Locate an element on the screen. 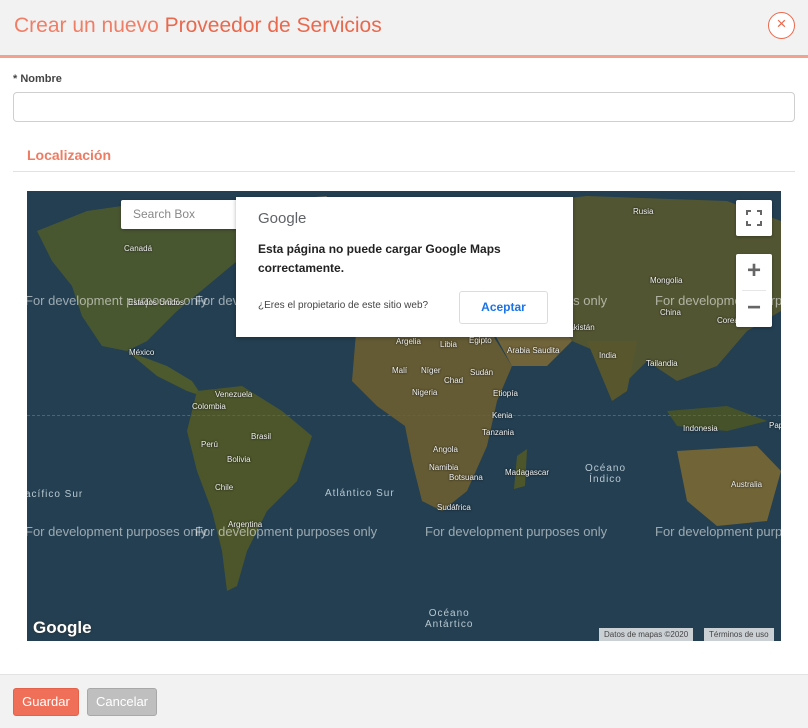 The image size is (808, 728). equator-line is located at coordinates (404, 415).